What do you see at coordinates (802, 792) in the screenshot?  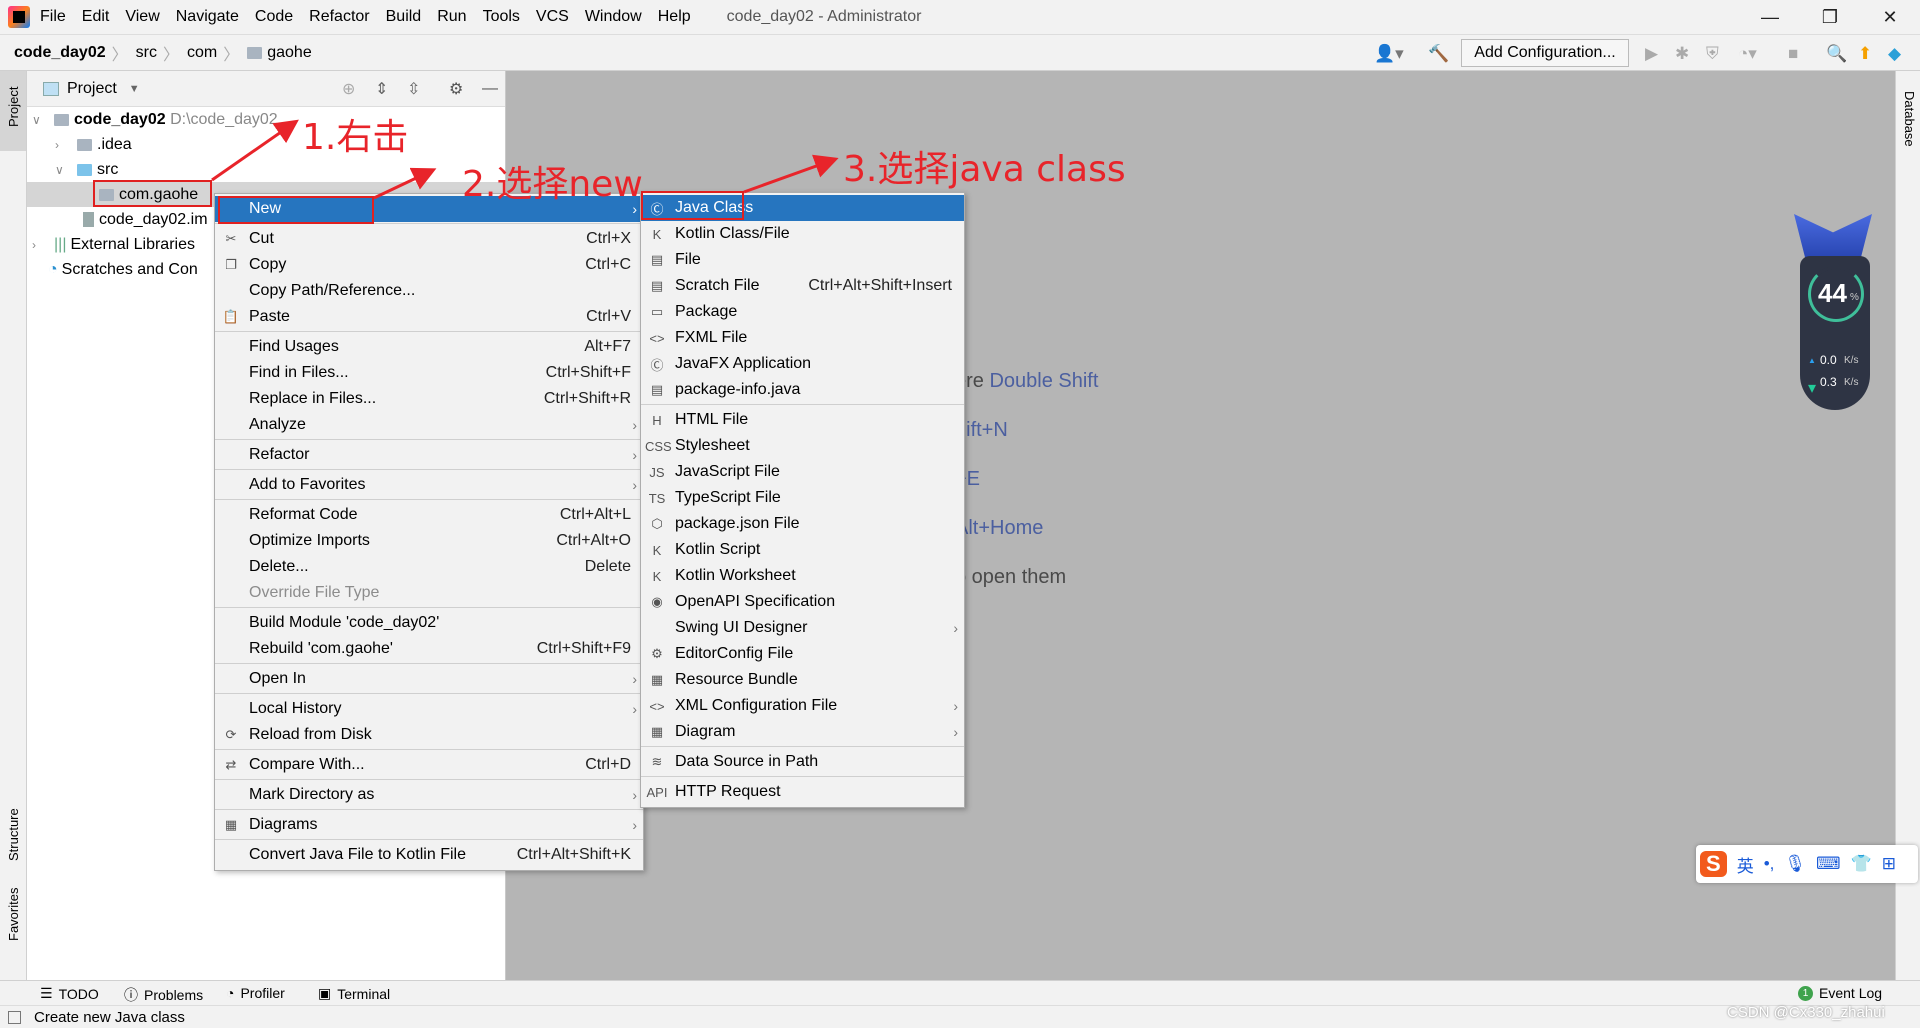 I see `menu-item-http-request: API HTTP Request` at bounding box center [802, 792].